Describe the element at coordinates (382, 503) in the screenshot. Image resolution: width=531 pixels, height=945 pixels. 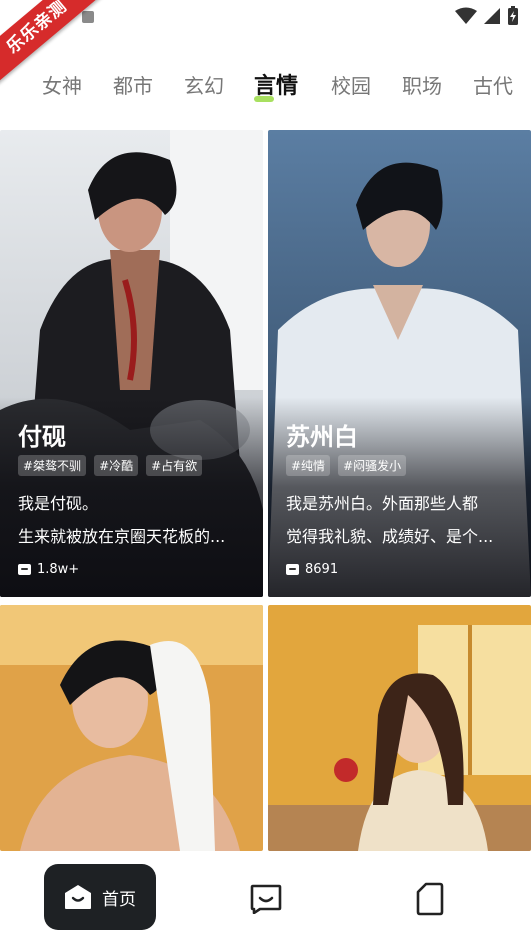
I see `character-intro-line1: 我是苏州白。外面那些人都` at that location.